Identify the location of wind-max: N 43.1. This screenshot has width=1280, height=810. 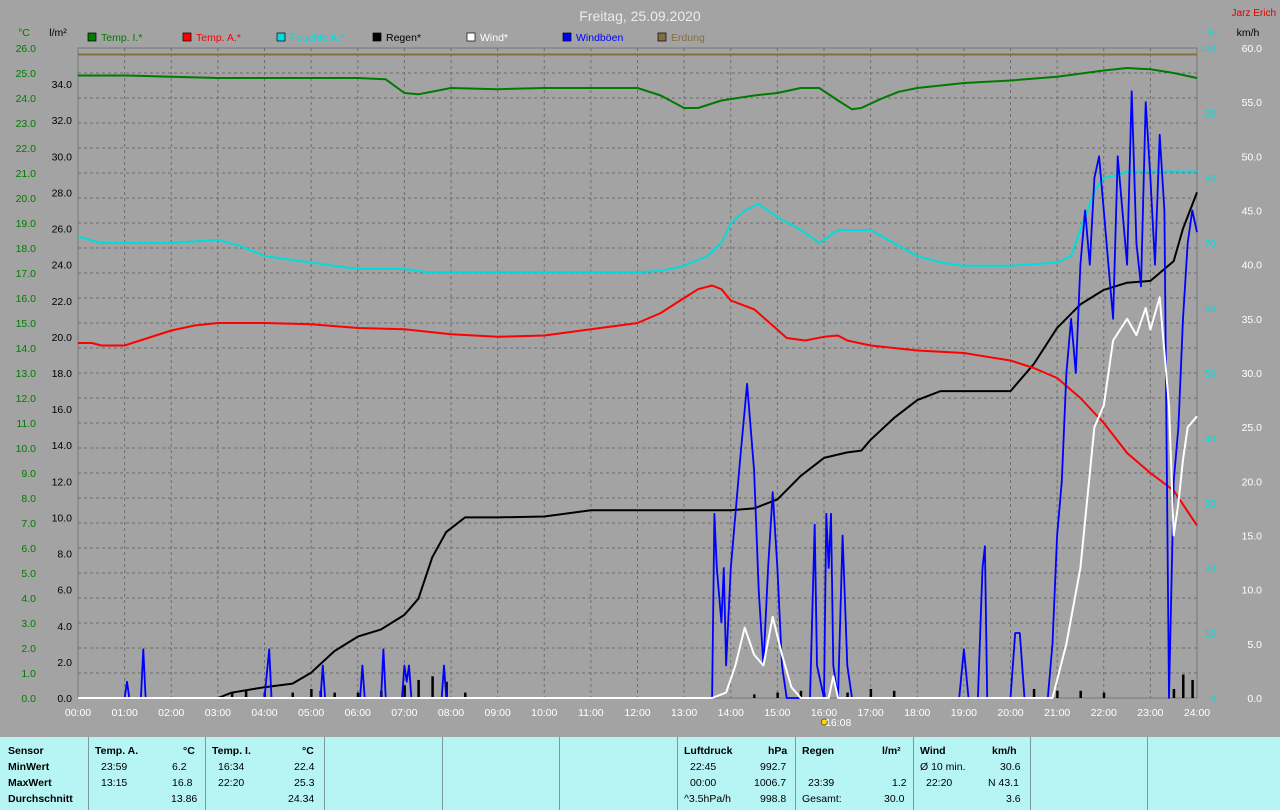
(1003, 783).